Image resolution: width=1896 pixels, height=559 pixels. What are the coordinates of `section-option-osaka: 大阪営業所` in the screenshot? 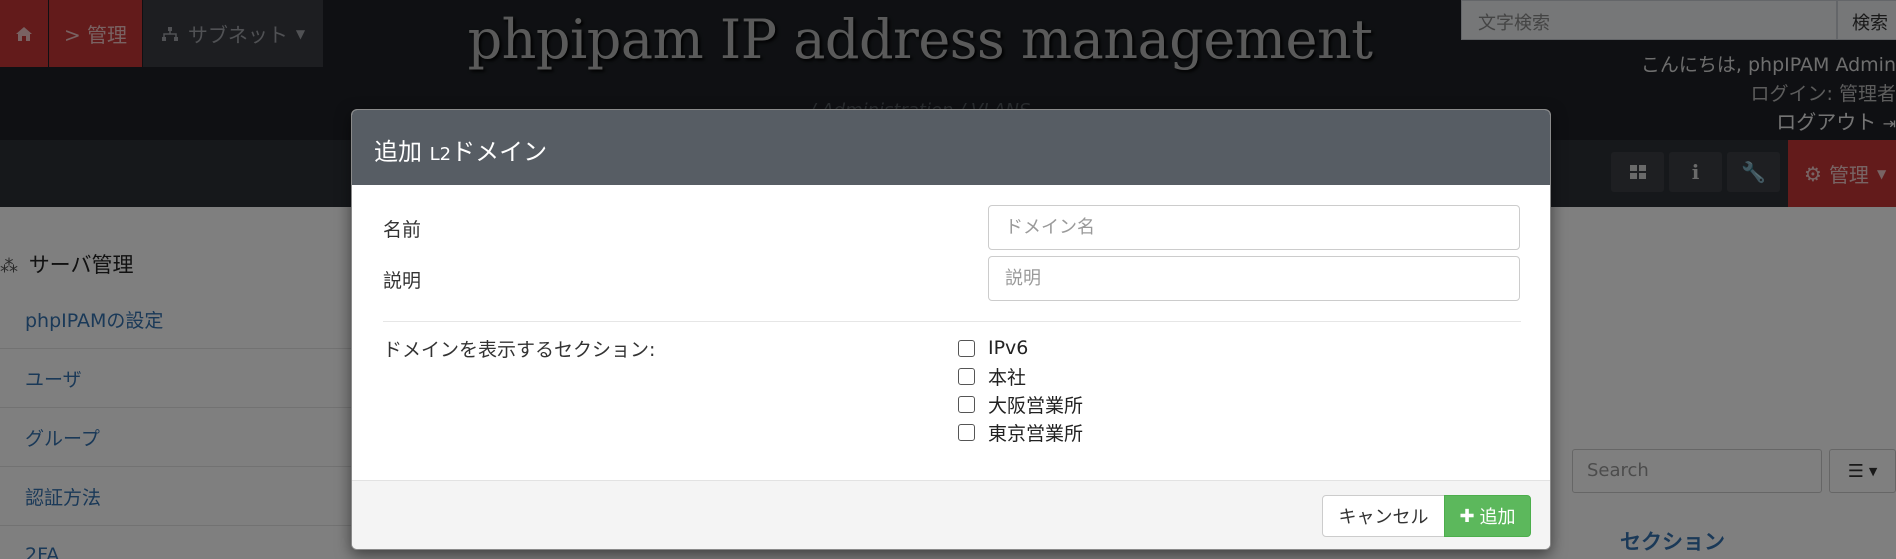 It's located at (1020, 404).